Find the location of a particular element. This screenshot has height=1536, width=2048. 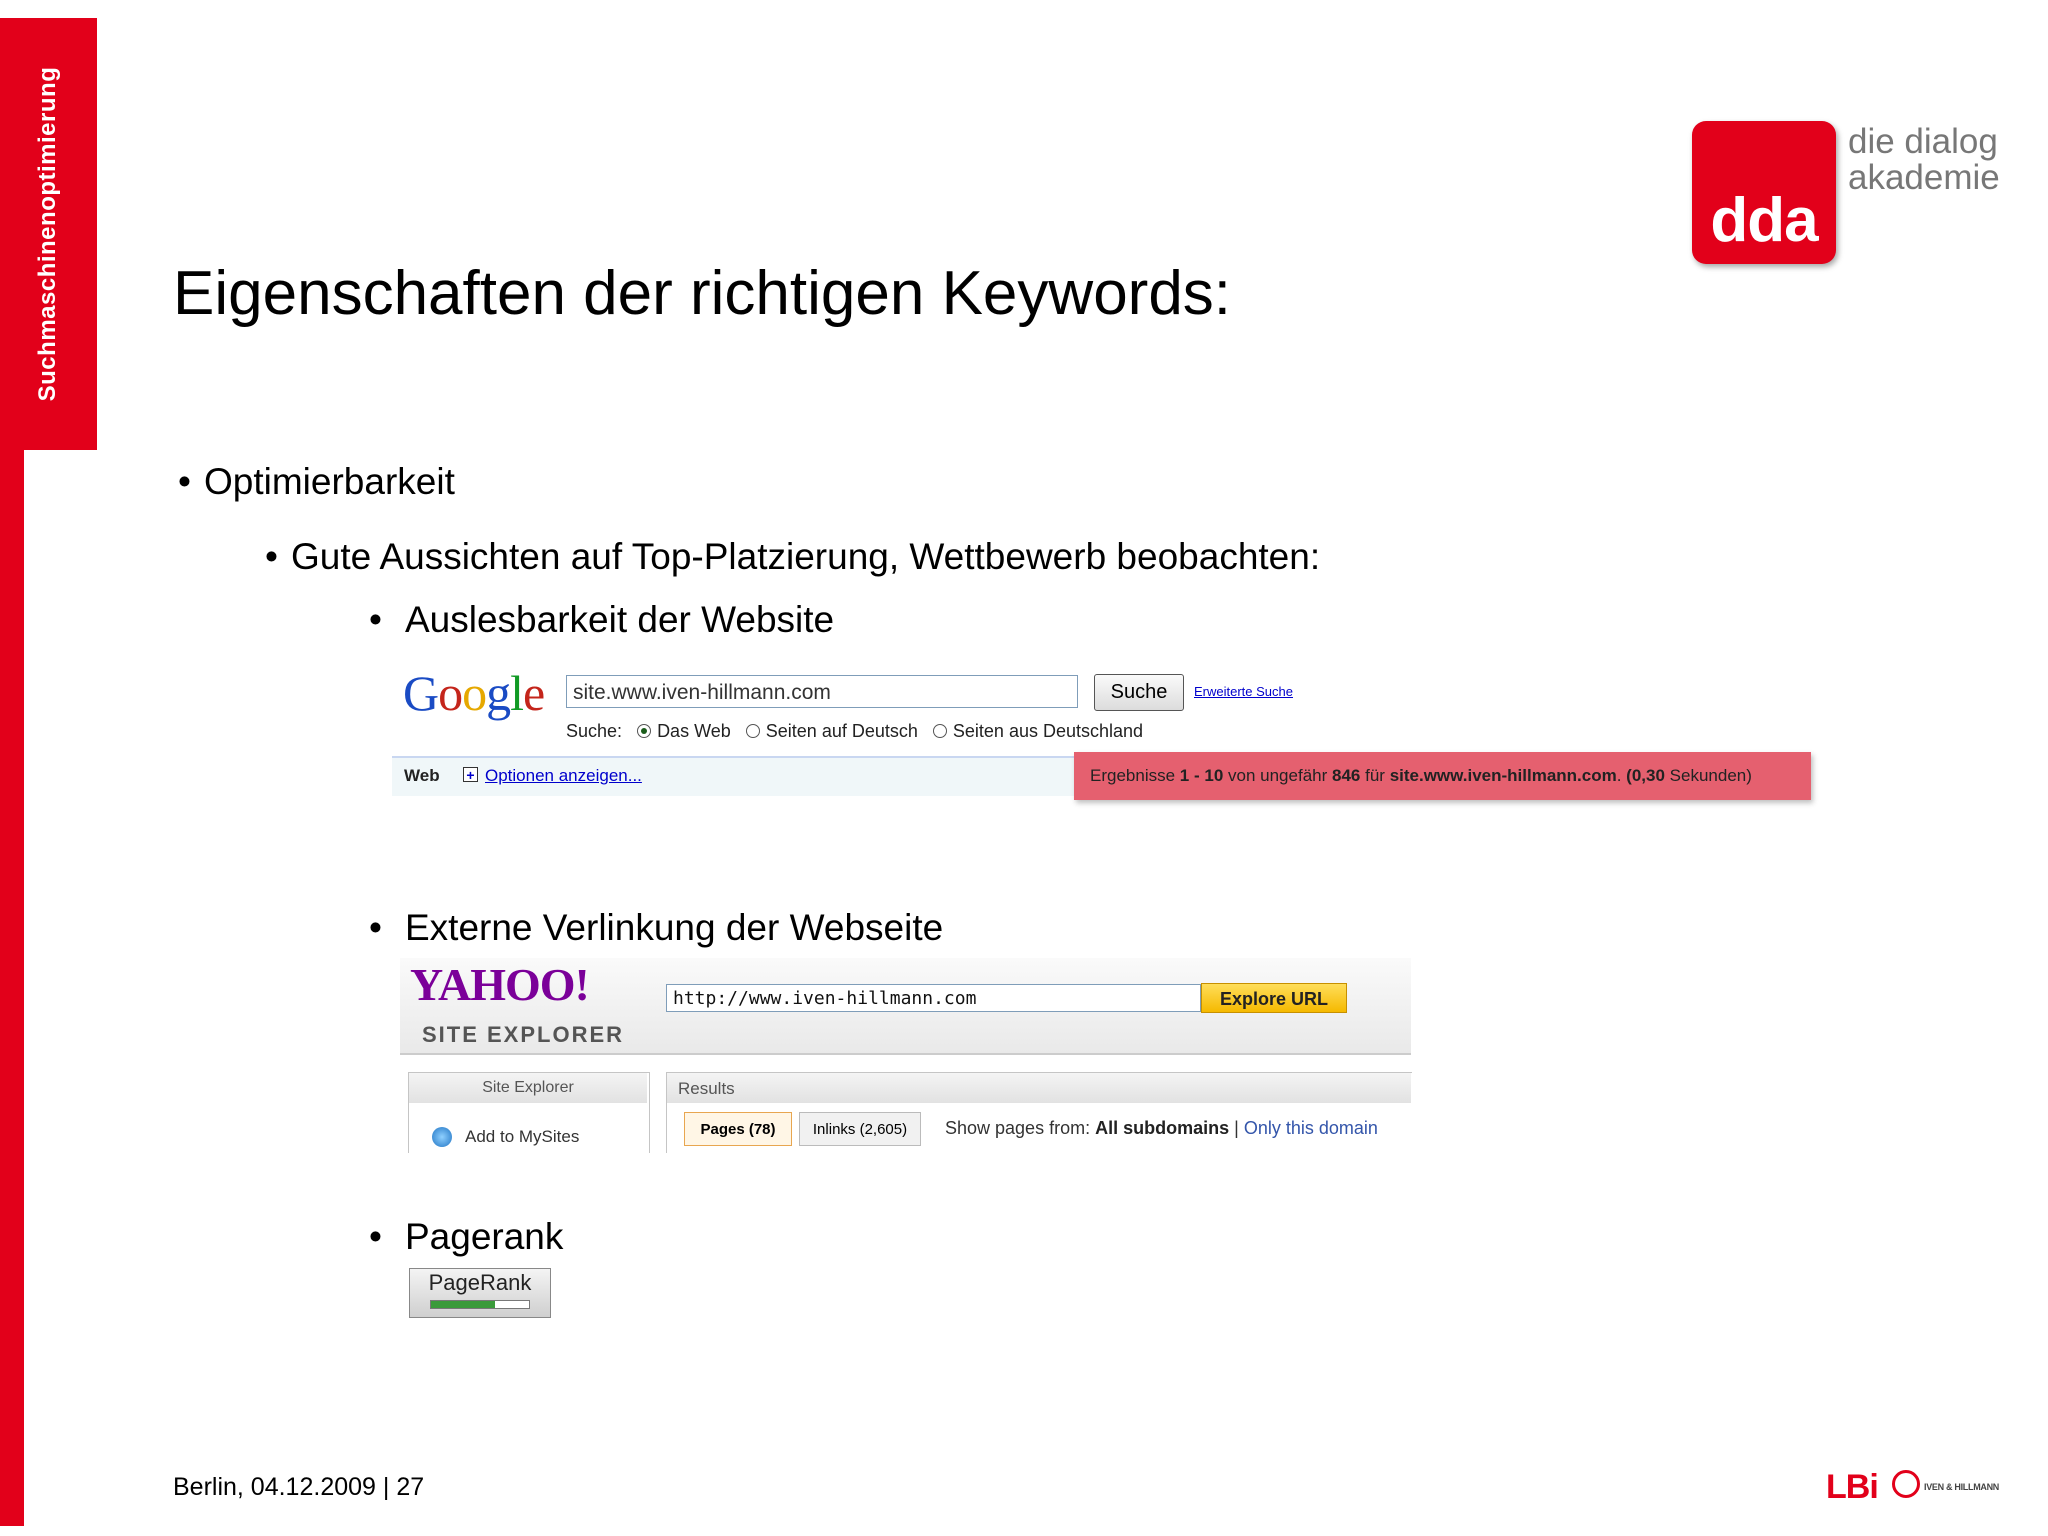

footer-date-page: Berlin, 04.12.2009 | 27 is located at coordinates (299, 1487).